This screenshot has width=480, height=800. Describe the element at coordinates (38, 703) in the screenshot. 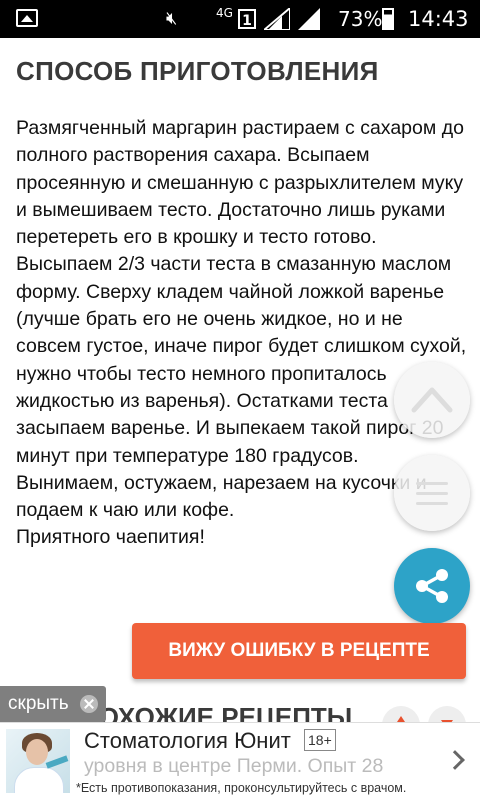

I see `hide-ad-label: скрыть` at that location.